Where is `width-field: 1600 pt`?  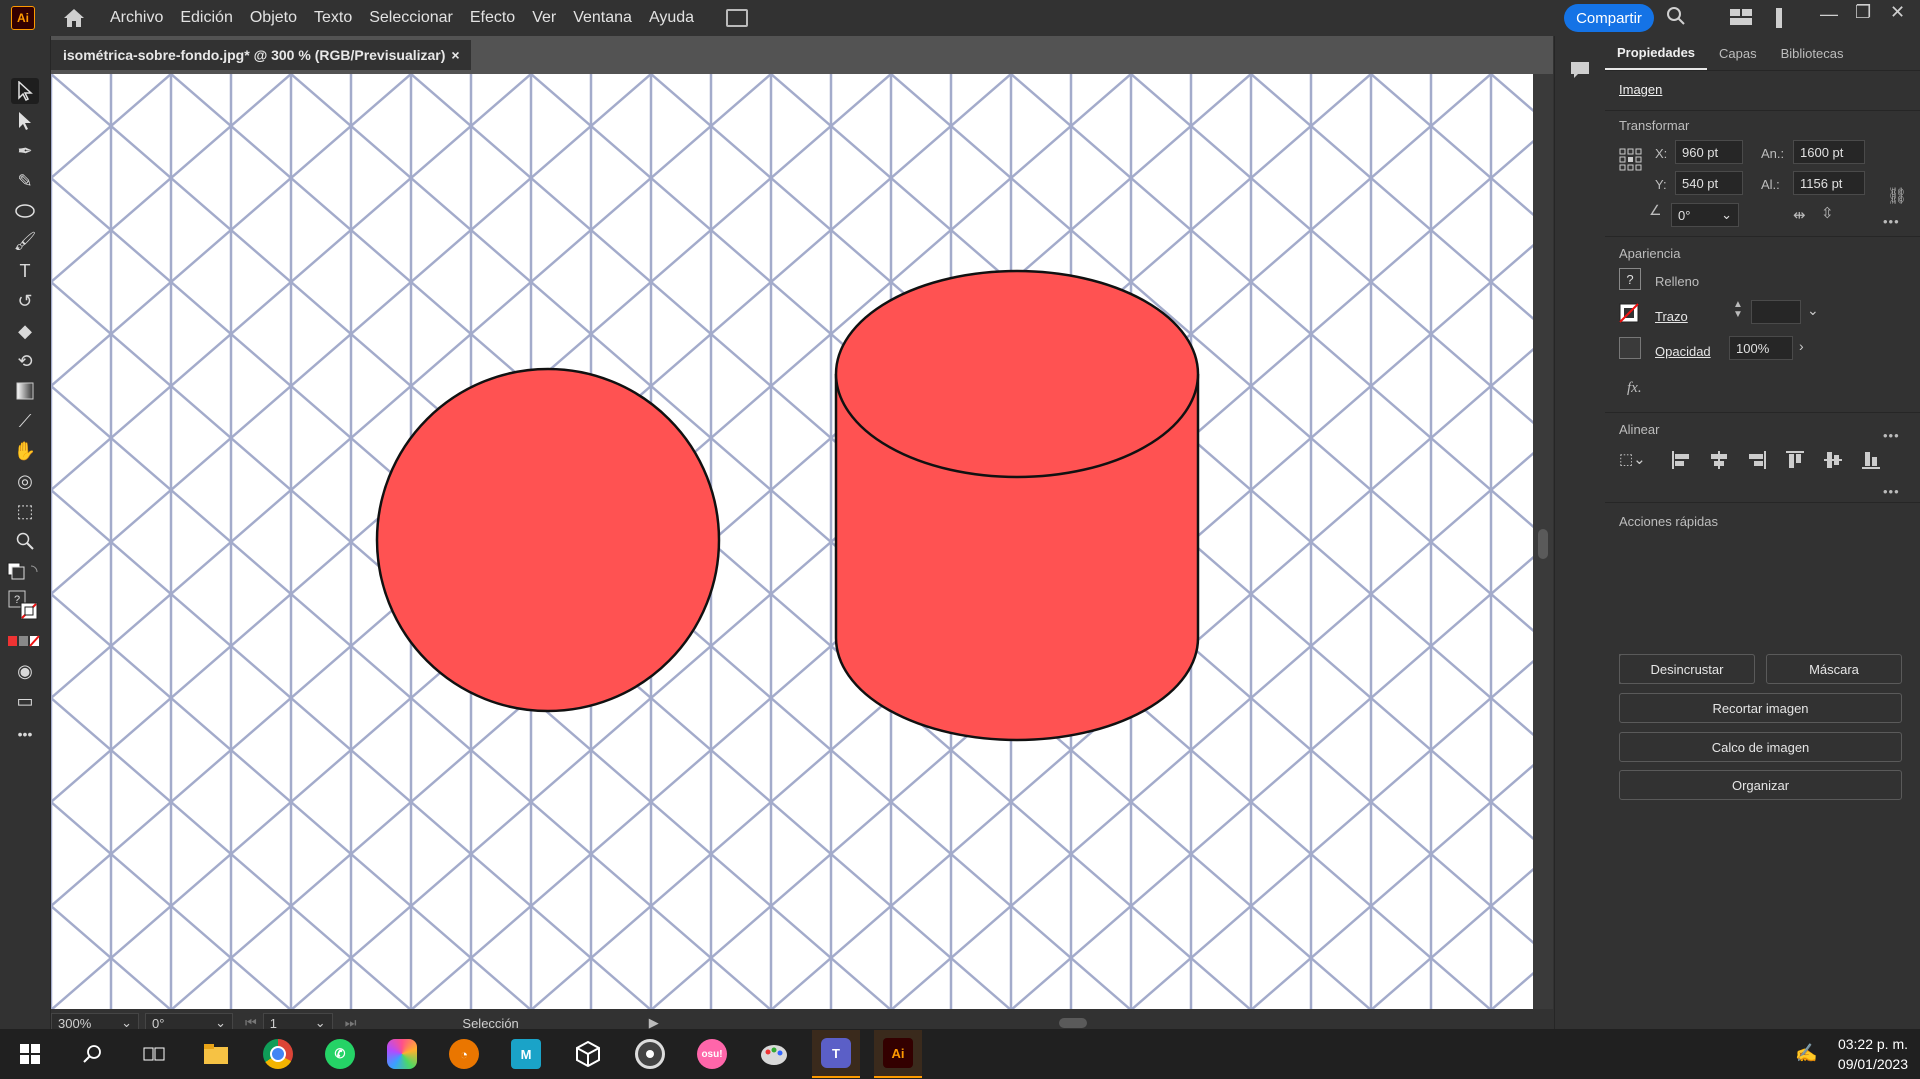
width-field: 1600 pt is located at coordinates (1829, 152).